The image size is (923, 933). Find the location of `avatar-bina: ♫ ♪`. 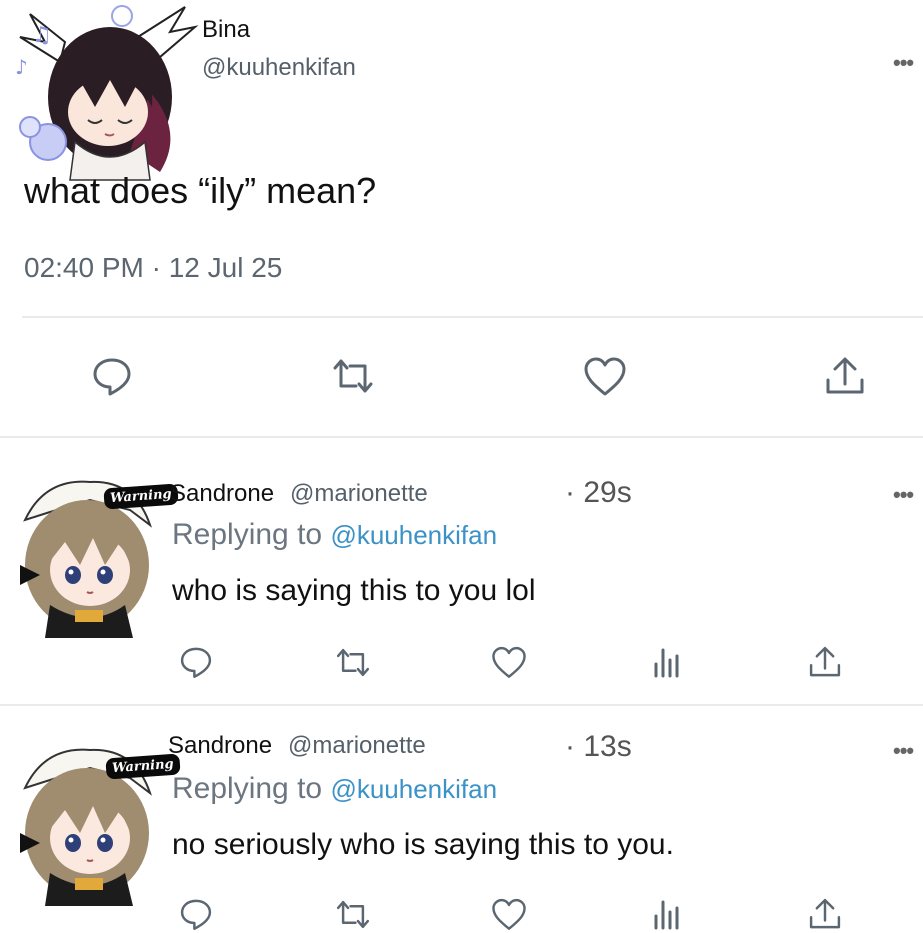

avatar-bina: ♫ ♪ is located at coordinates (105, 92).